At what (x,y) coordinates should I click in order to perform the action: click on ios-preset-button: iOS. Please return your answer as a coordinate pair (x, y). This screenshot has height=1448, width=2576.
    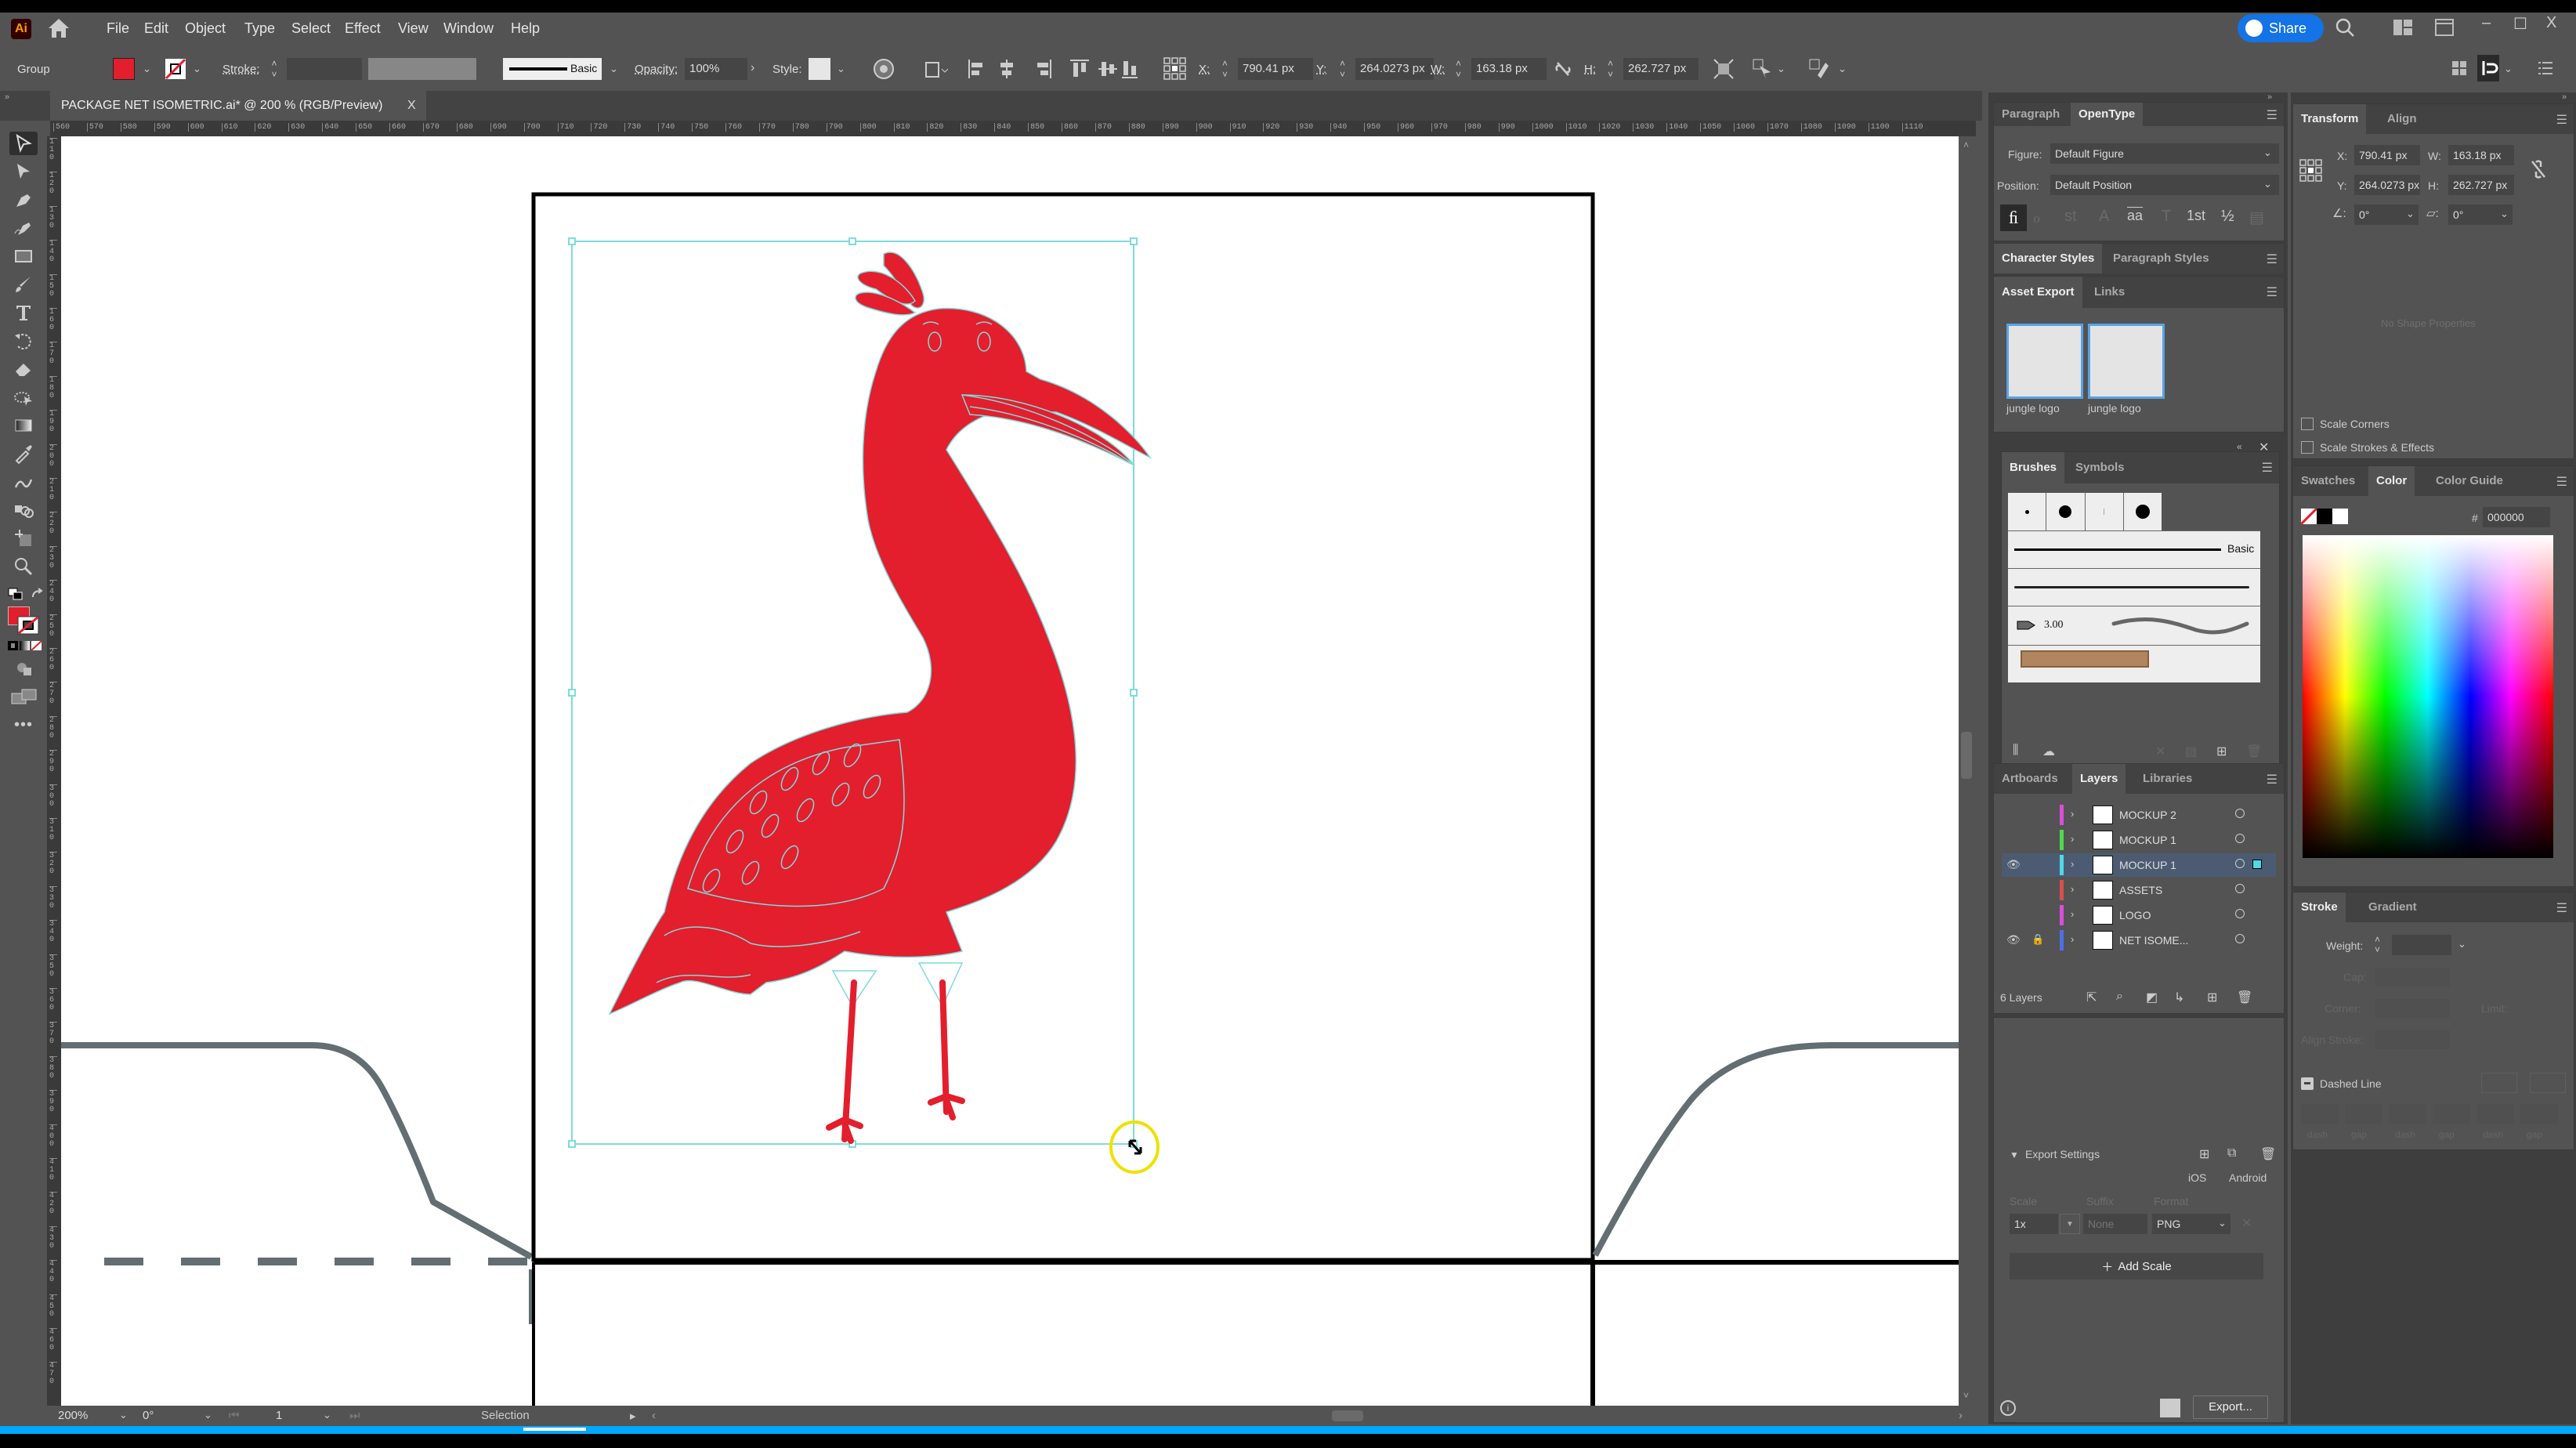
    Looking at the image, I should click on (2197, 1177).